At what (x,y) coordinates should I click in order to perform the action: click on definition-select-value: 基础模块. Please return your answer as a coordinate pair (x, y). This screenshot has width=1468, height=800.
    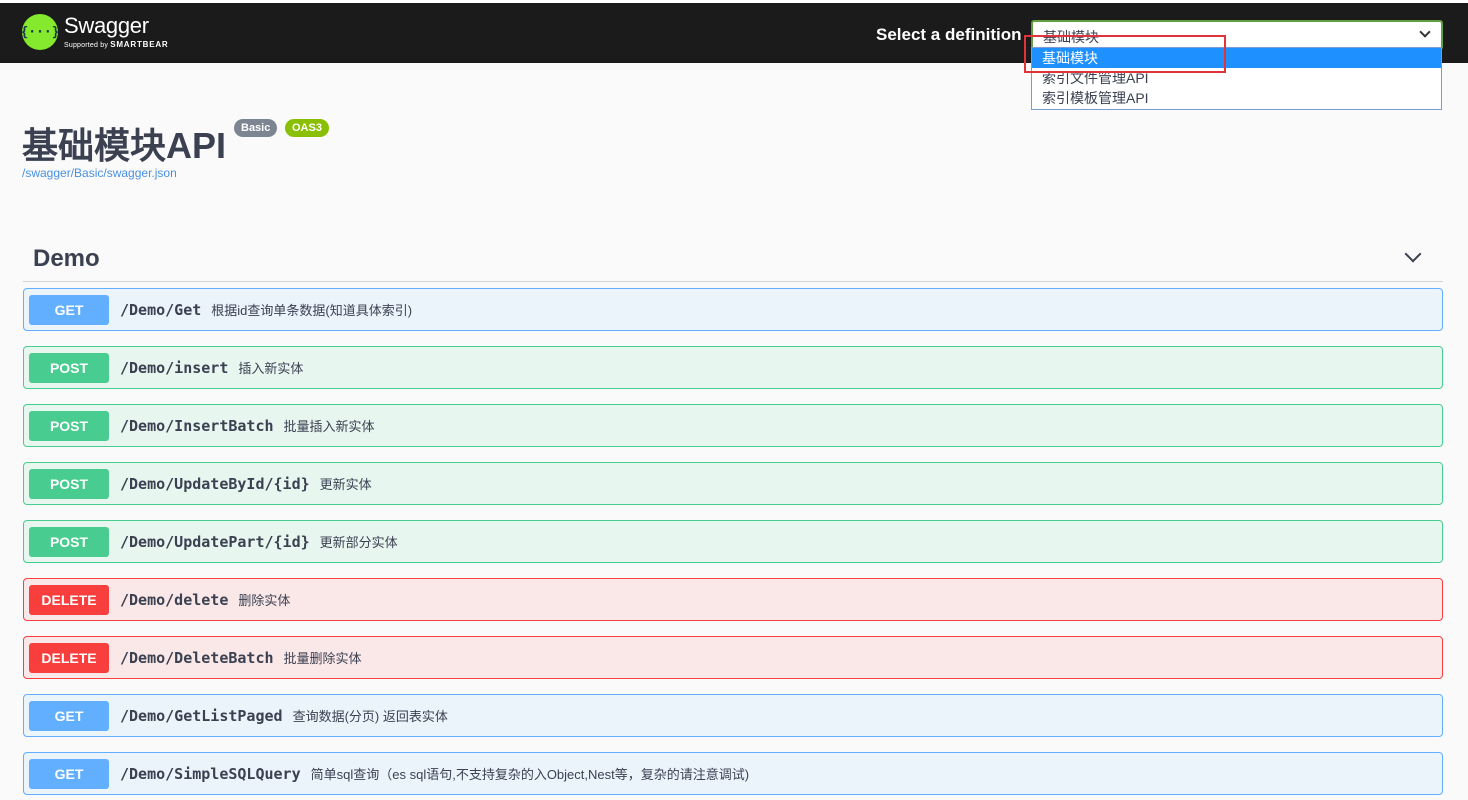
    Looking at the image, I should click on (1071, 37).